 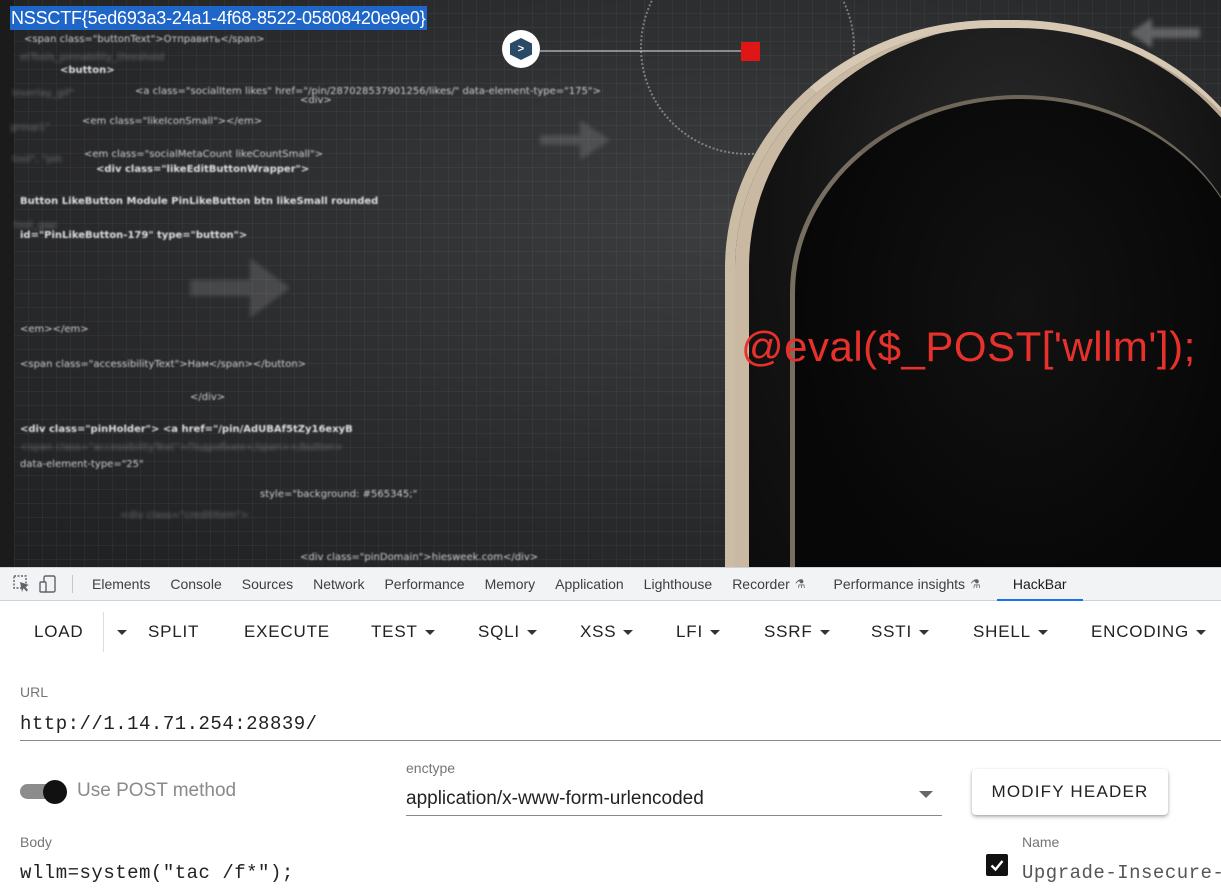 What do you see at coordinates (678, 584) in the screenshot?
I see `tab-lighthouse: Lighthouse` at bounding box center [678, 584].